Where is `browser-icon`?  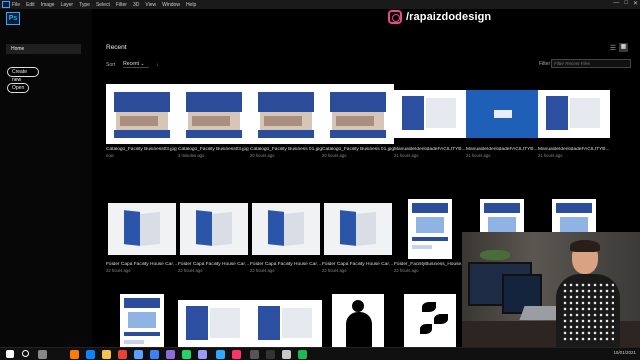
browser-icon is located at coordinates (286, 354).